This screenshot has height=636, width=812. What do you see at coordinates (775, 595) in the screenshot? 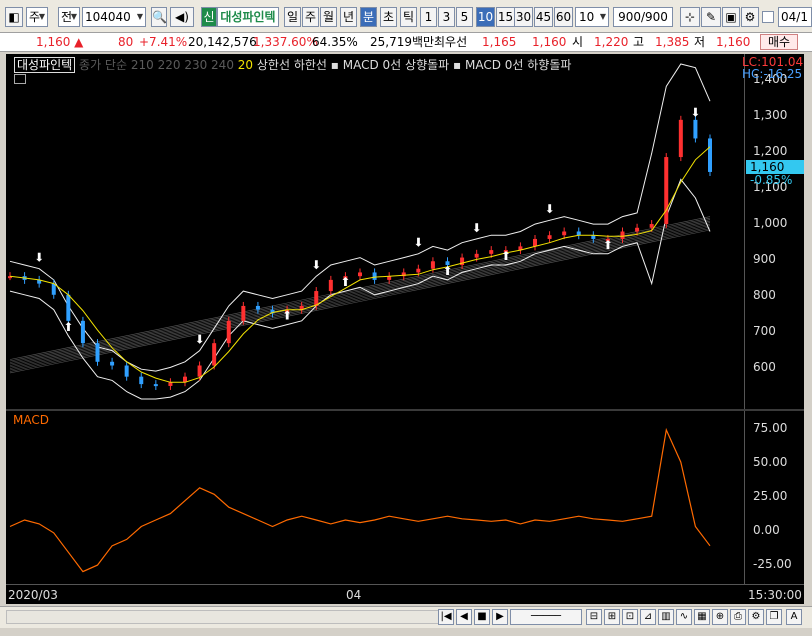
I see `x-axis-time: 15:30:00` at bounding box center [775, 595].